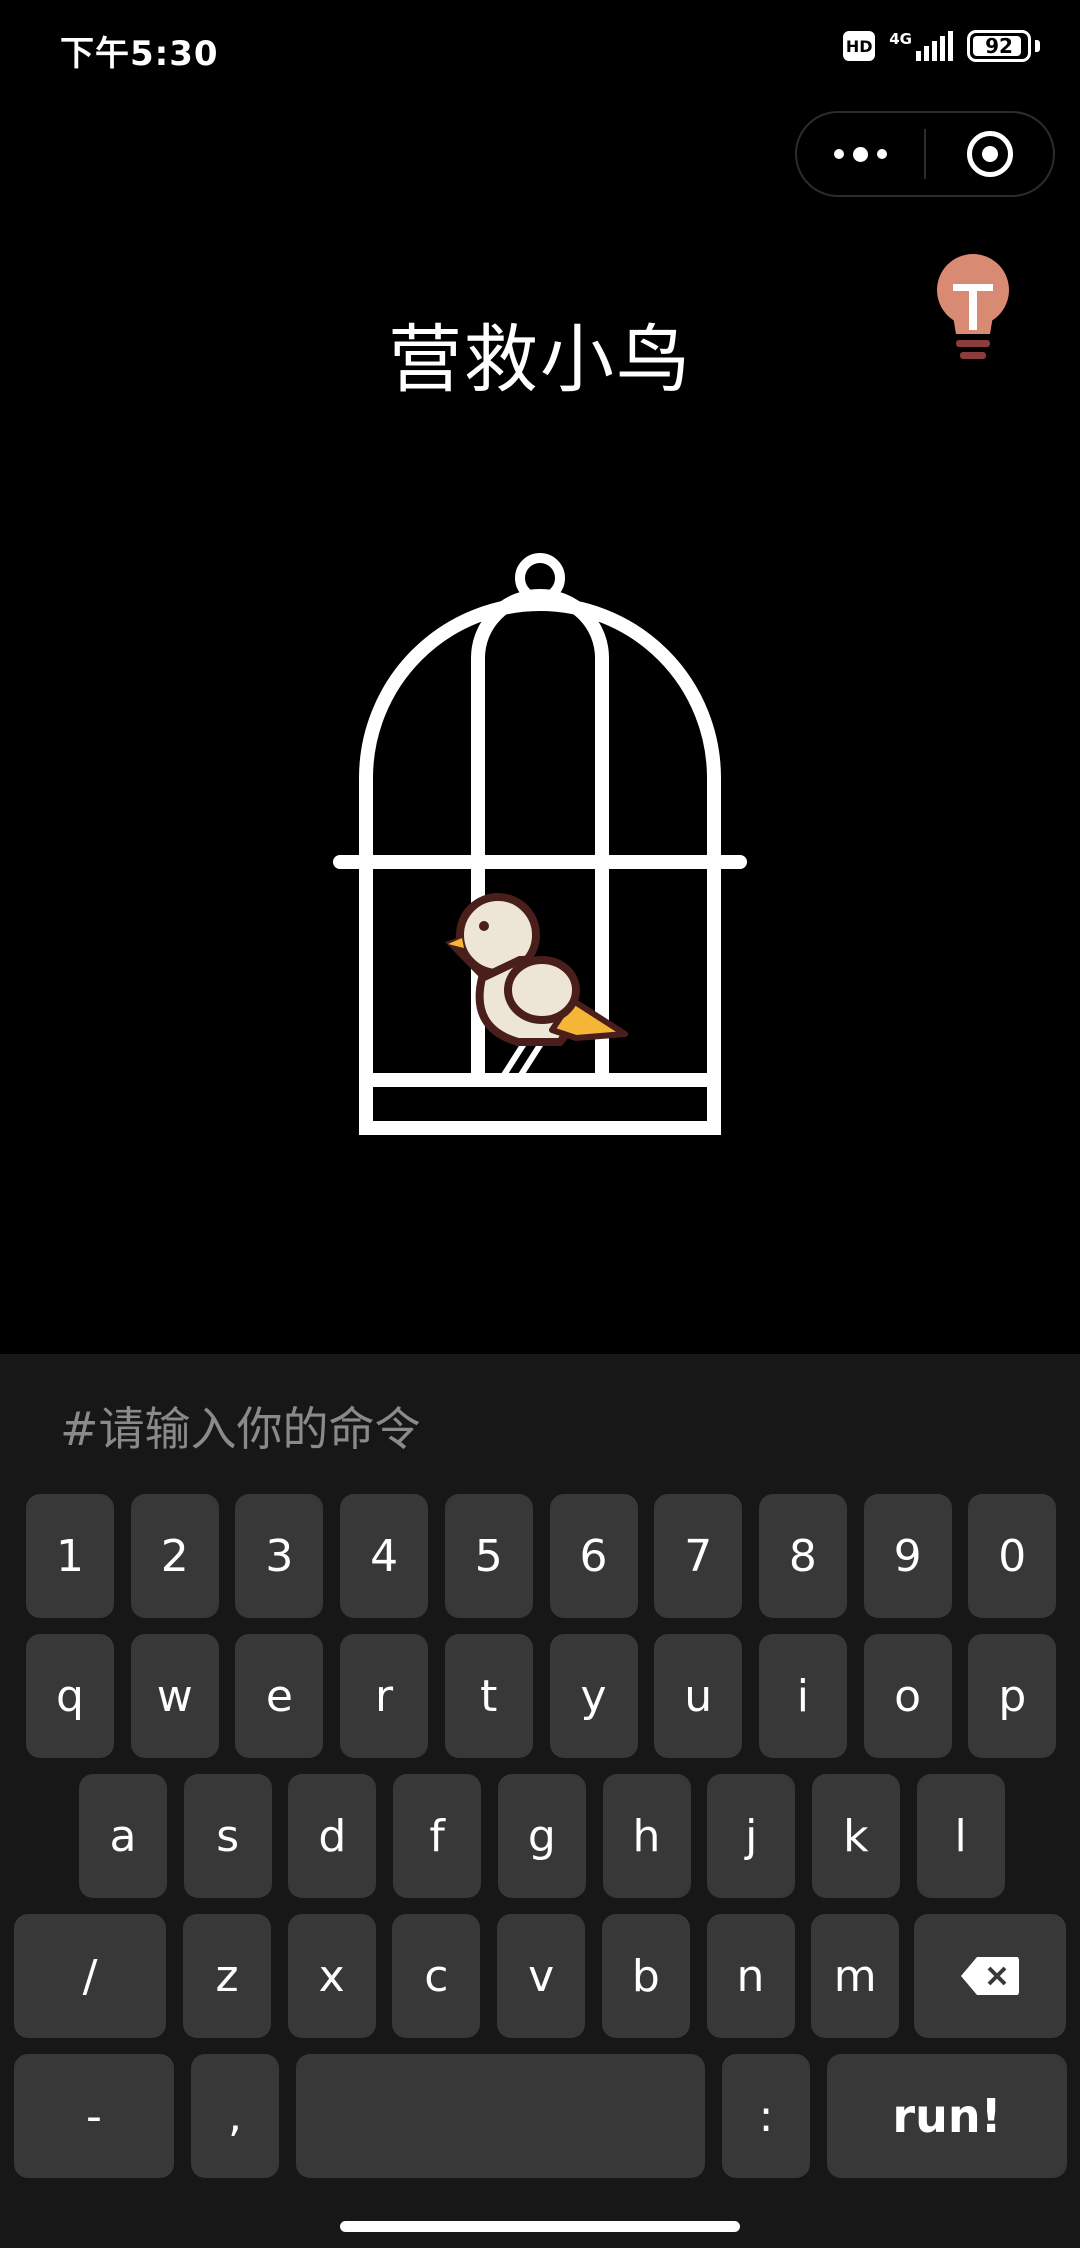 This screenshot has height=2248, width=1080. What do you see at coordinates (907, 1696) in the screenshot?
I see `key-o: o` at bounding box center [907, 1696].